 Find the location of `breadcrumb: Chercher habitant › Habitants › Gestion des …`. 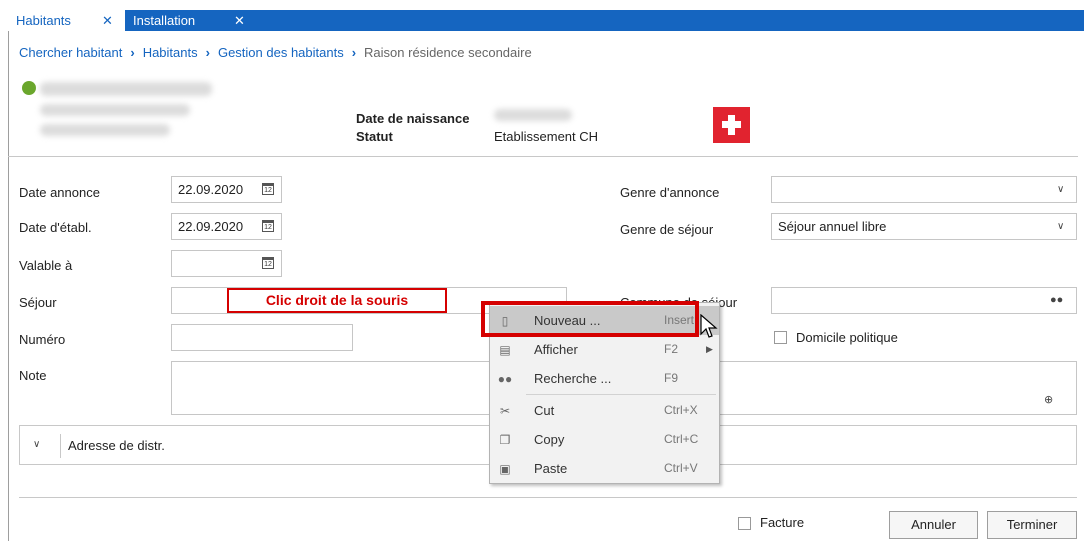

breadcrumb: Chercher habitant › Habitants › Gestion des … is located at coordinates (275, 52).